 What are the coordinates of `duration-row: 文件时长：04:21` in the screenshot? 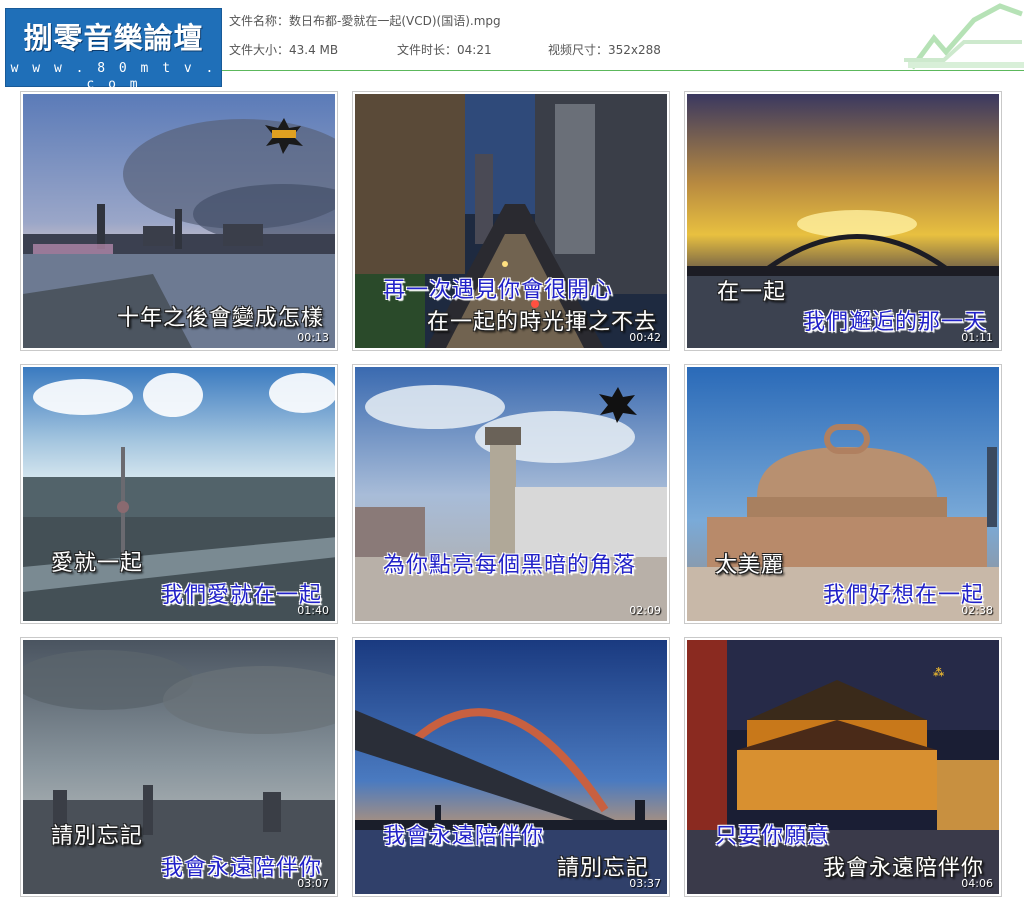 It's located at (444, 50).